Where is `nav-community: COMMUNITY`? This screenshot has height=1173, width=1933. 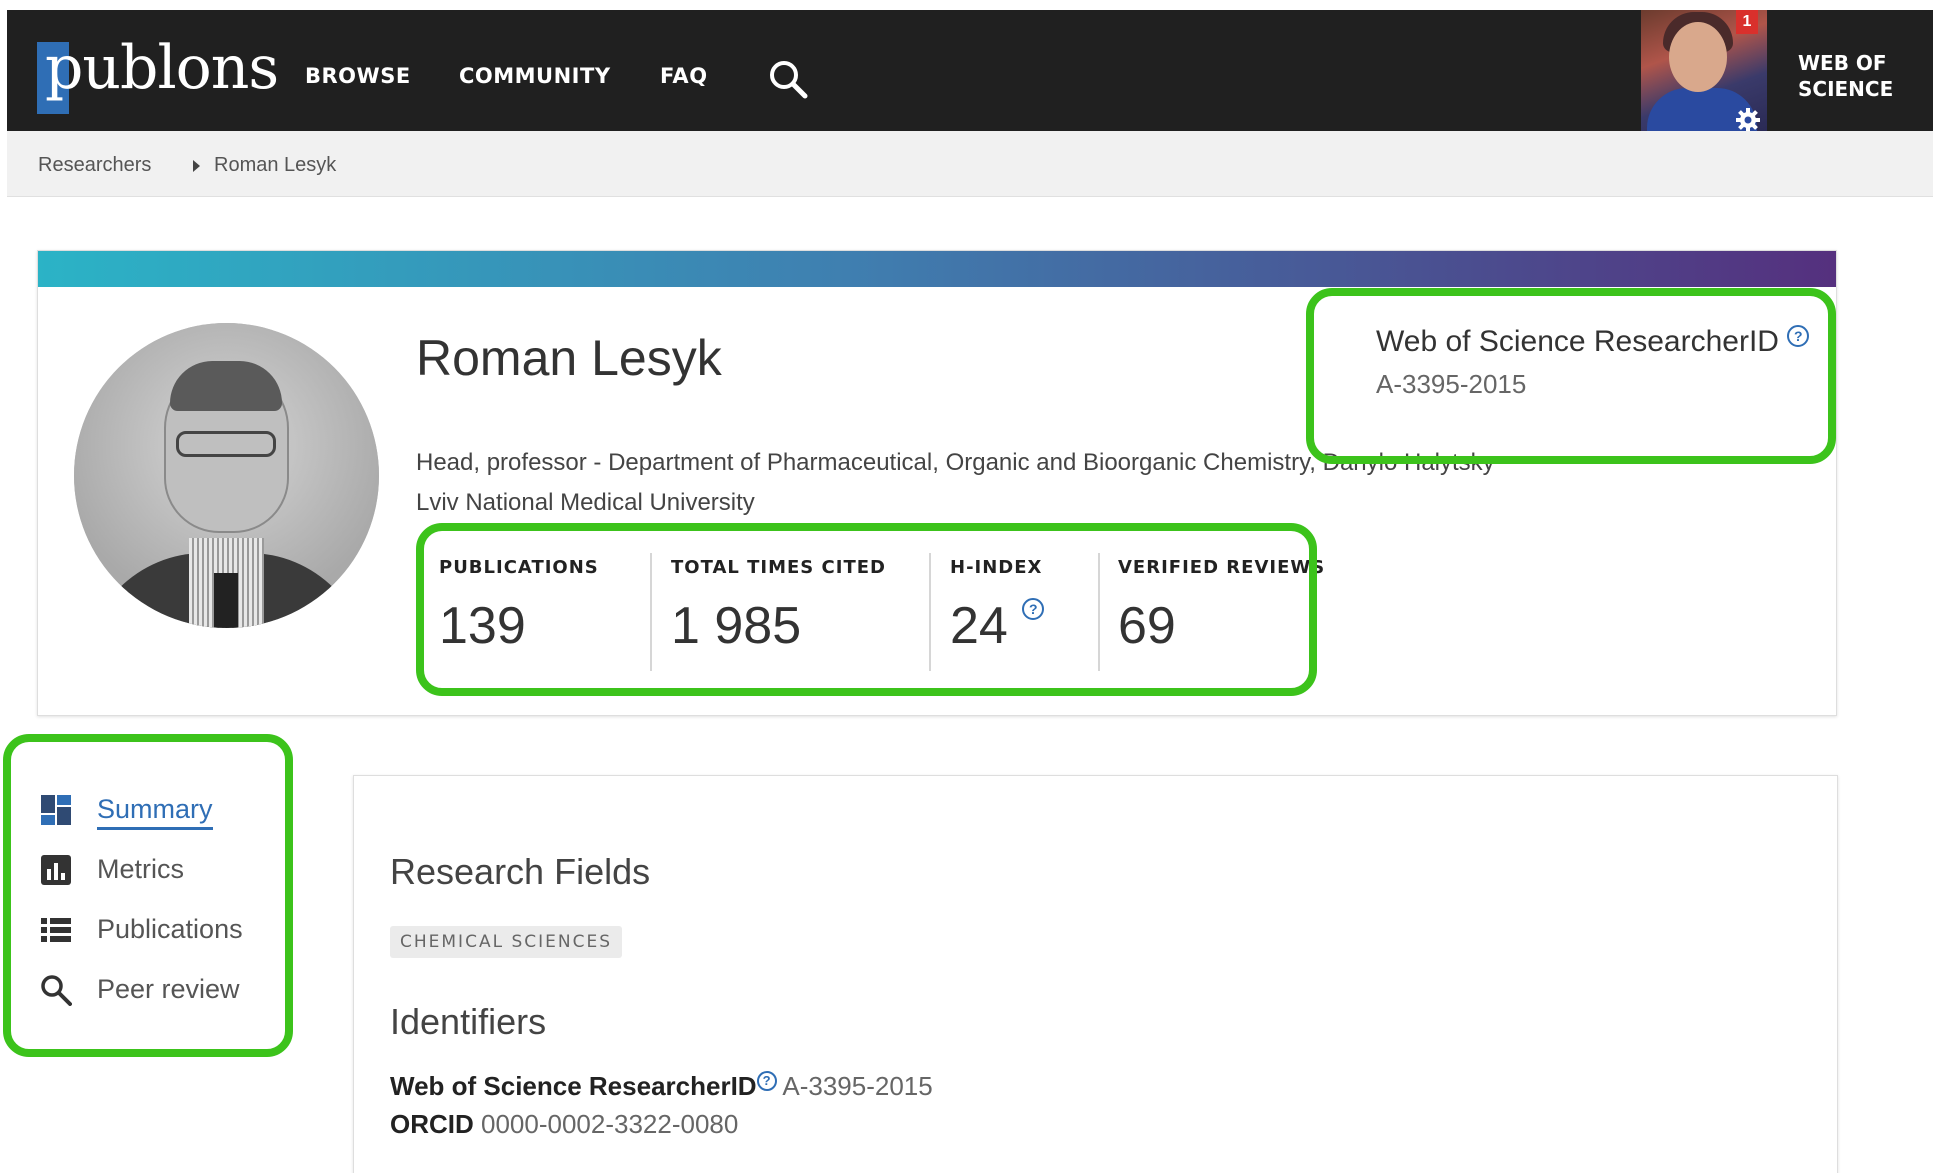 nav-community: COMMUNITY is located at coordinates (535, 76).